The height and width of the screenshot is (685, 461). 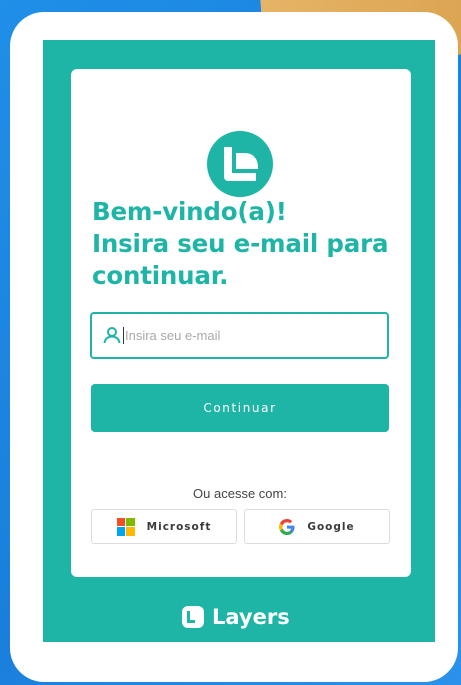 I want to click on brand-name: Layers, so click(x=251, y=617).